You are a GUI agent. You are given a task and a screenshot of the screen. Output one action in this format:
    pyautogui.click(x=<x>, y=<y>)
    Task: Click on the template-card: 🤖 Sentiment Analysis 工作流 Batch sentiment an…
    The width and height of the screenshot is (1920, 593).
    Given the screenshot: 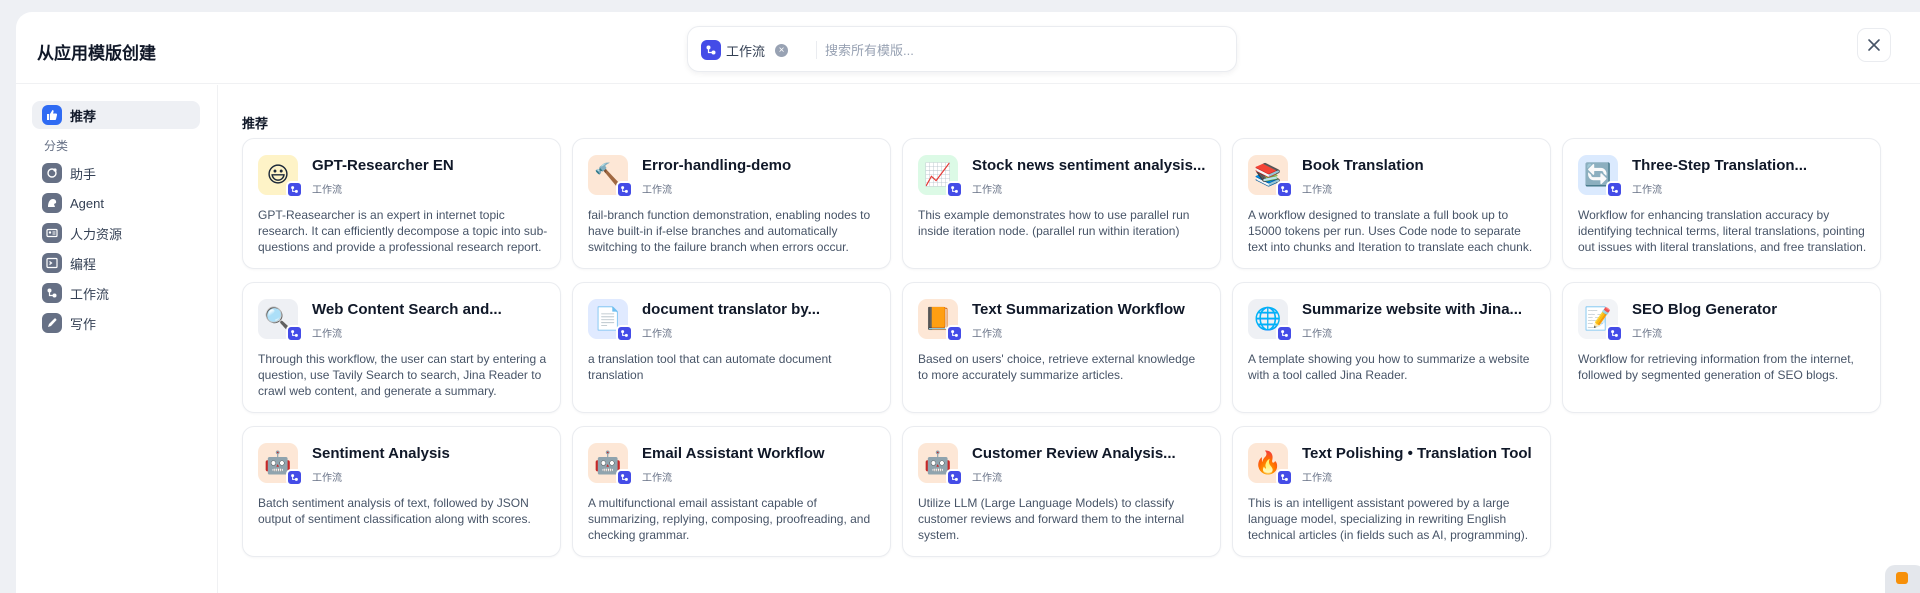 What is the action you would take?
    pyautogui.click(x=401, y=491)
    